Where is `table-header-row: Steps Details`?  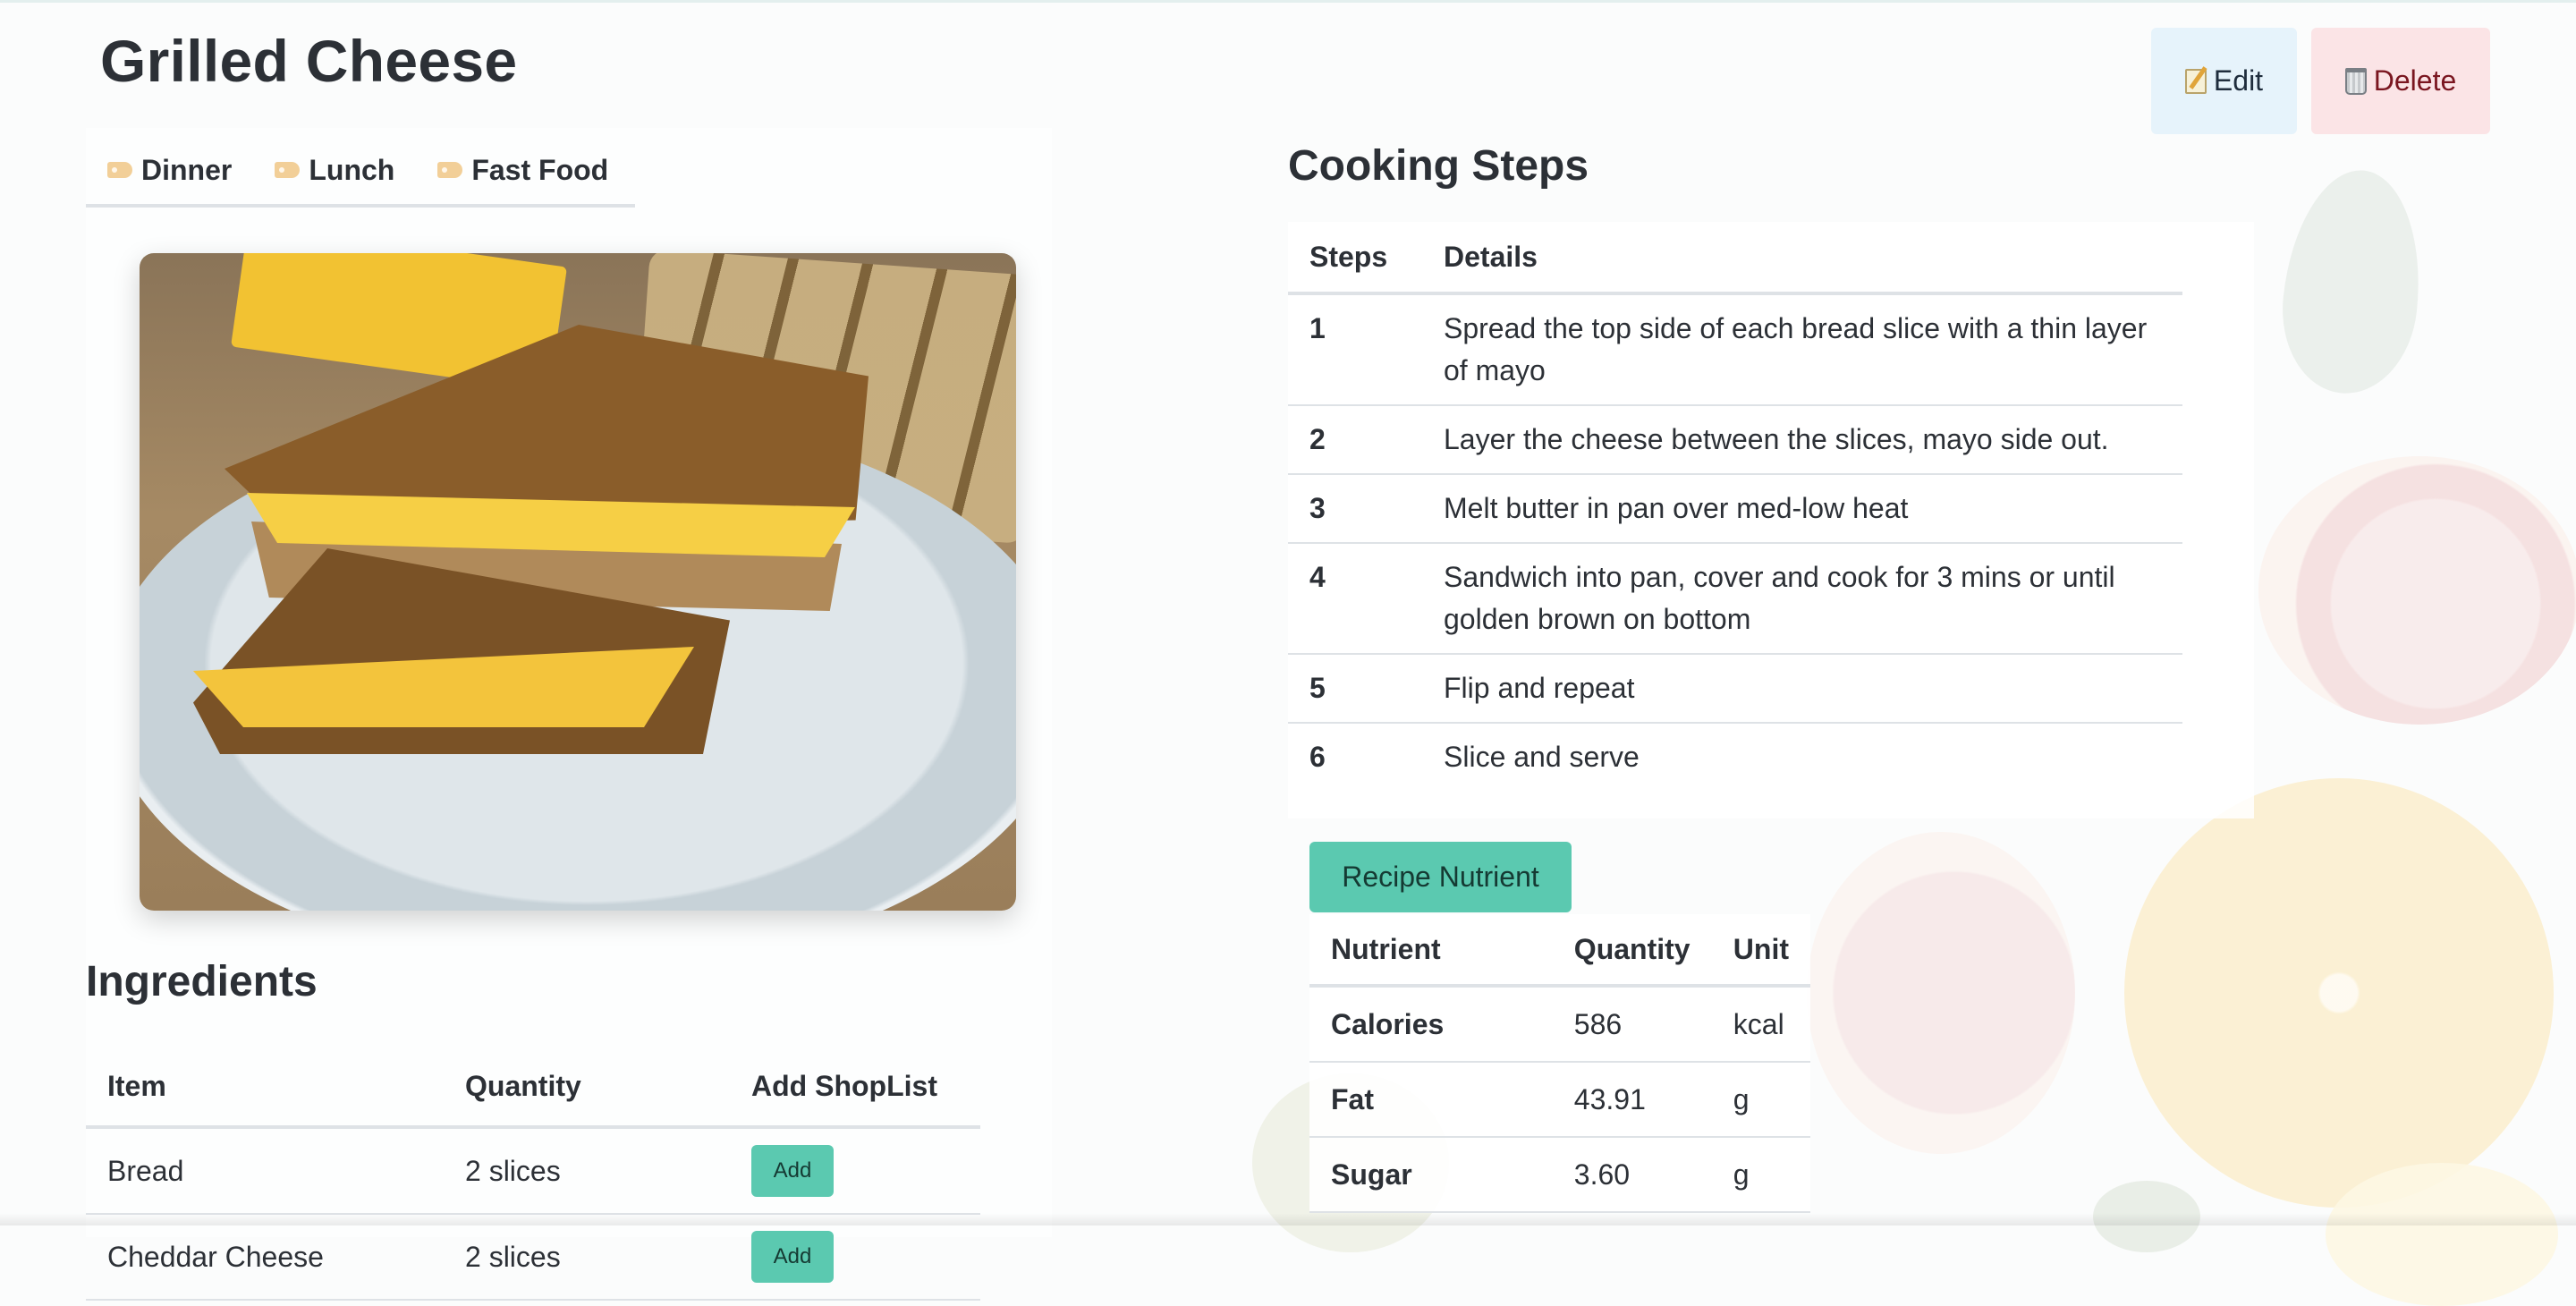 table-header-row: Steps Details is located at coordinates (1735, 258).